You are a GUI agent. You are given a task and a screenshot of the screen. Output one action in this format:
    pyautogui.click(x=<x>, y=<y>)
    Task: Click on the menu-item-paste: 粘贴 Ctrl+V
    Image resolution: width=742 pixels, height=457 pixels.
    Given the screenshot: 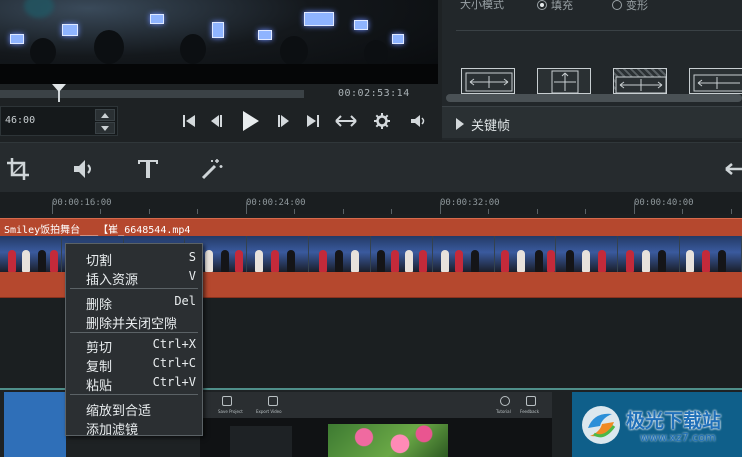 What is the action you would take?
    pyautogui.click(x=134, y=383)
    